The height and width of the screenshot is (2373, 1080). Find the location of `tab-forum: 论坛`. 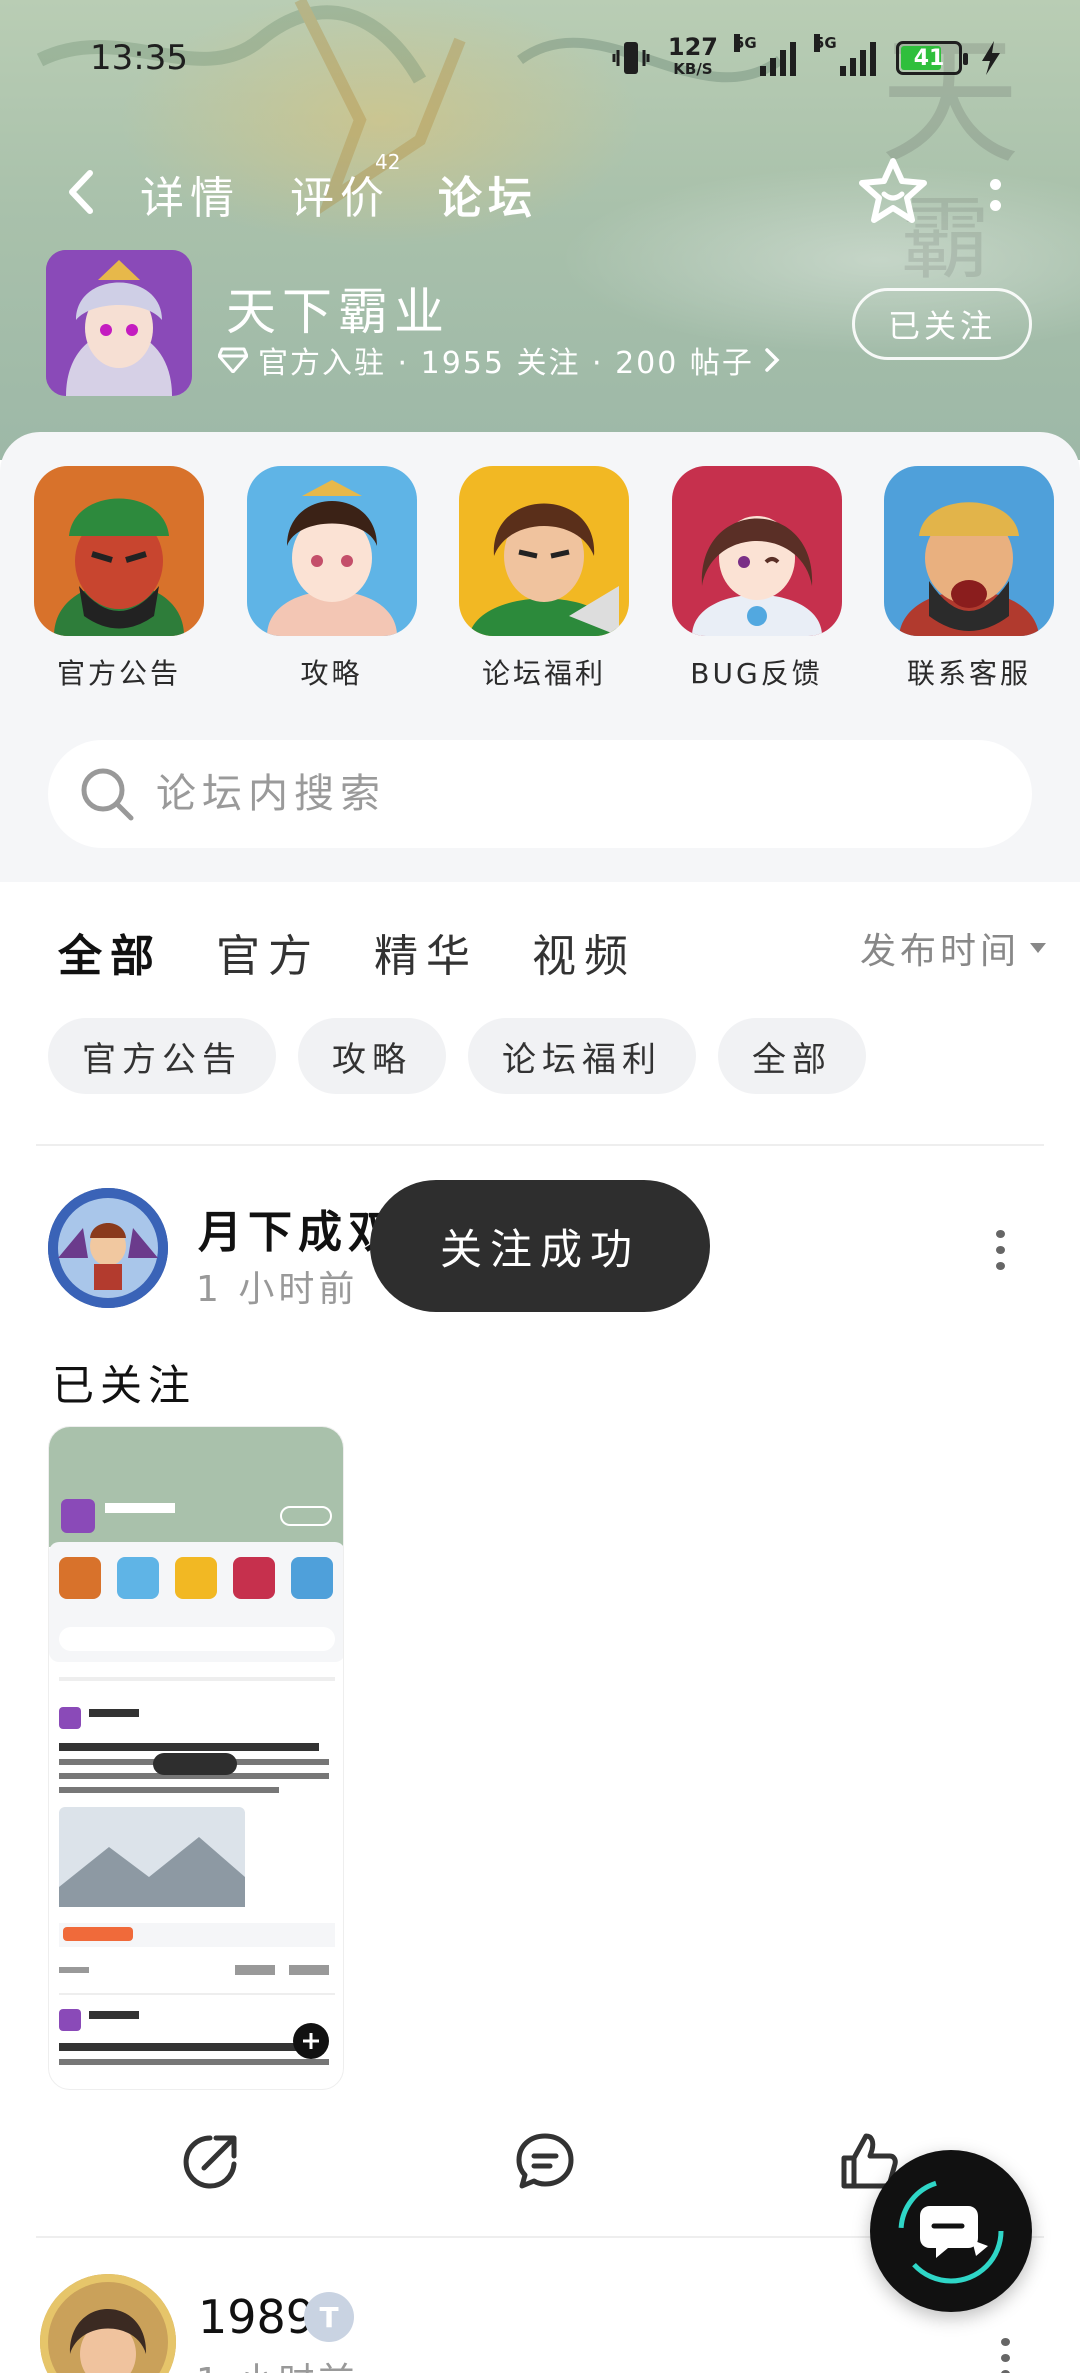

tab-forum: 论坛 is located at coordinates (488, 196).